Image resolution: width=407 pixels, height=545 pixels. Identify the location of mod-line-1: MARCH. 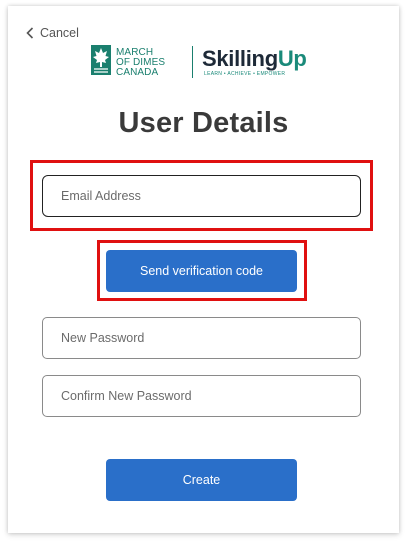
(135, 52).